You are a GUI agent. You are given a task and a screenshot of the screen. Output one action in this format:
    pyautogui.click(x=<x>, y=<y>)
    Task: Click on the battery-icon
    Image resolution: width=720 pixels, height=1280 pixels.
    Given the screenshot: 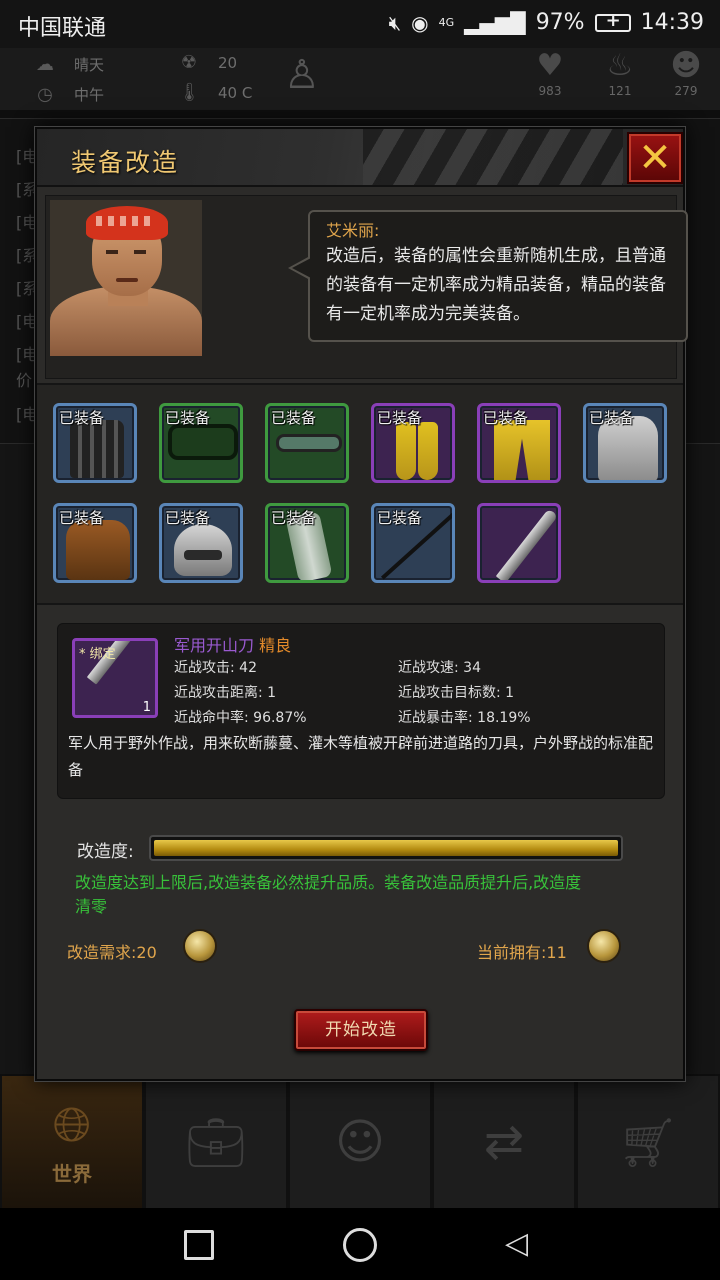 What is the action you would take?
    pyautogui.click(x=612, y=21)
    